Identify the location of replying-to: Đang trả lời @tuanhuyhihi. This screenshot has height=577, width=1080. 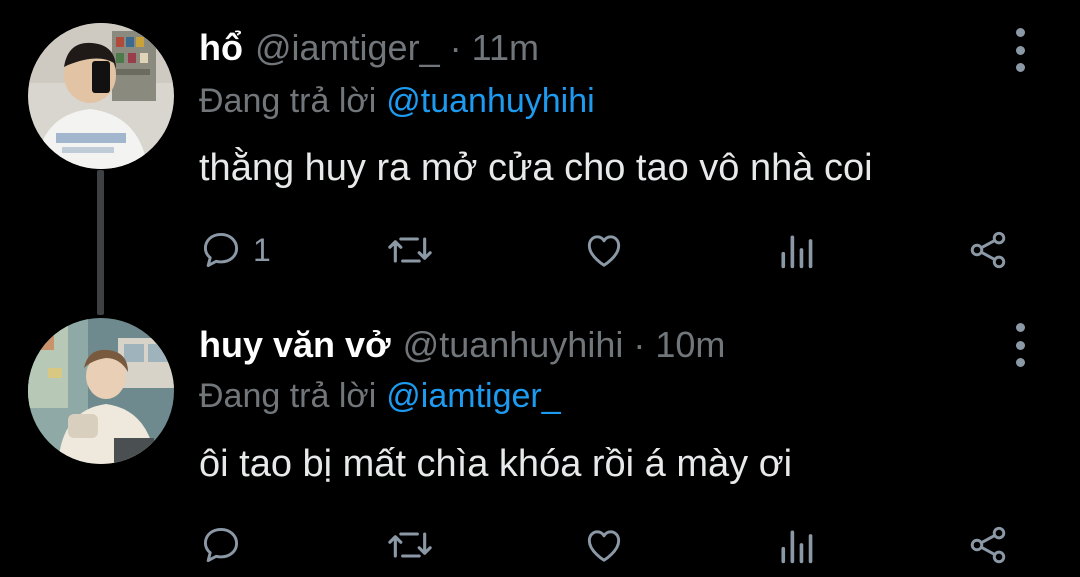
(397, 101).